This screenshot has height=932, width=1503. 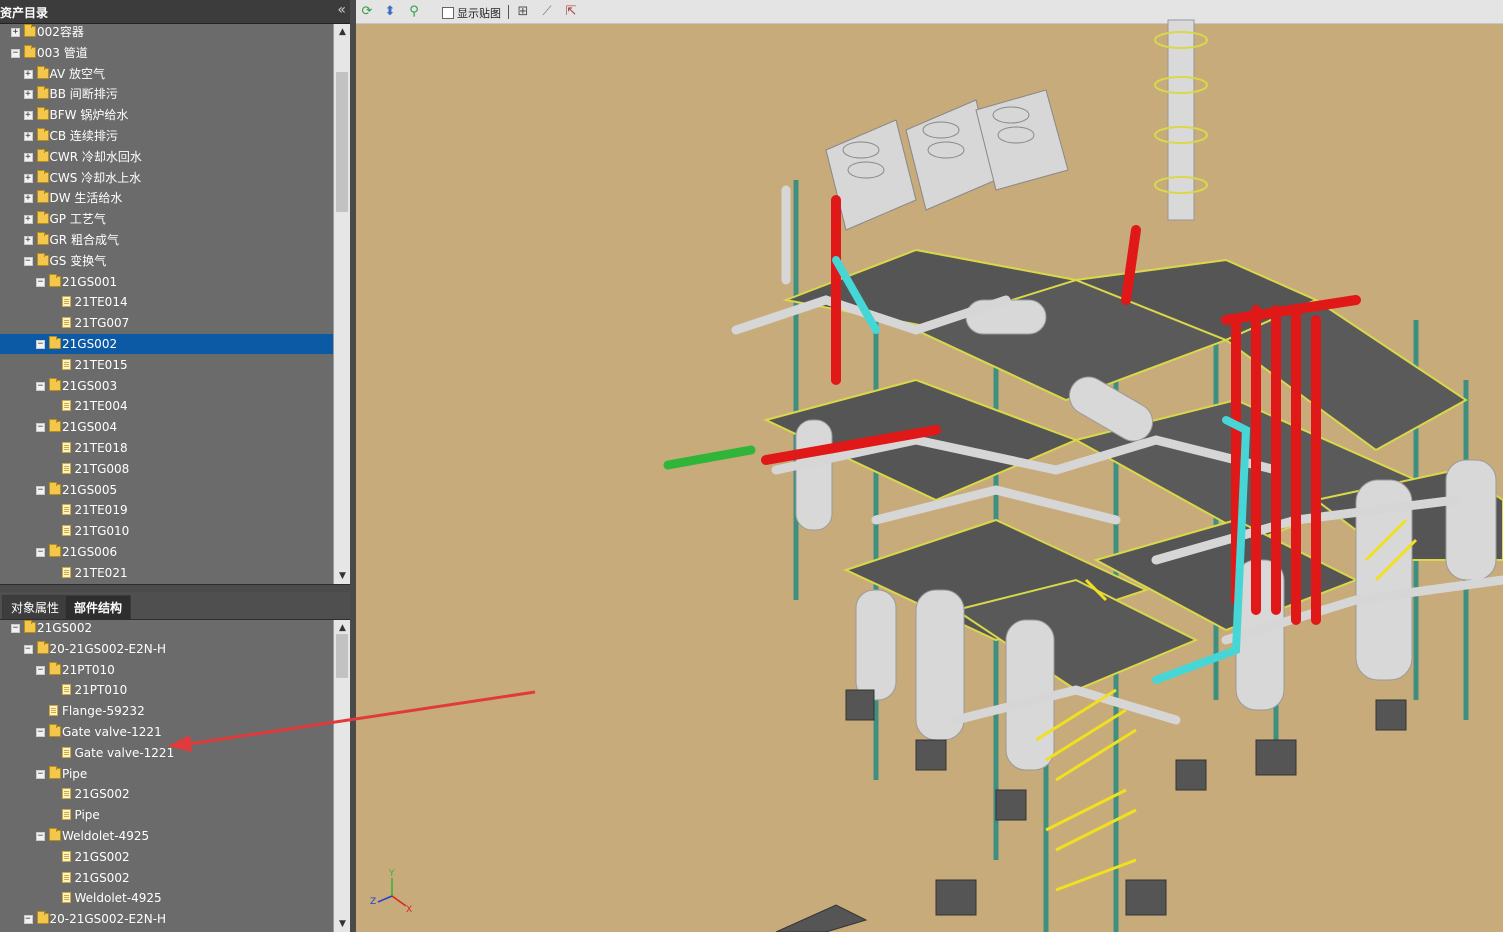 I want to click on tree-node-gate-valve-1221: − Gate valve-1221, so click(x=166, y=732).